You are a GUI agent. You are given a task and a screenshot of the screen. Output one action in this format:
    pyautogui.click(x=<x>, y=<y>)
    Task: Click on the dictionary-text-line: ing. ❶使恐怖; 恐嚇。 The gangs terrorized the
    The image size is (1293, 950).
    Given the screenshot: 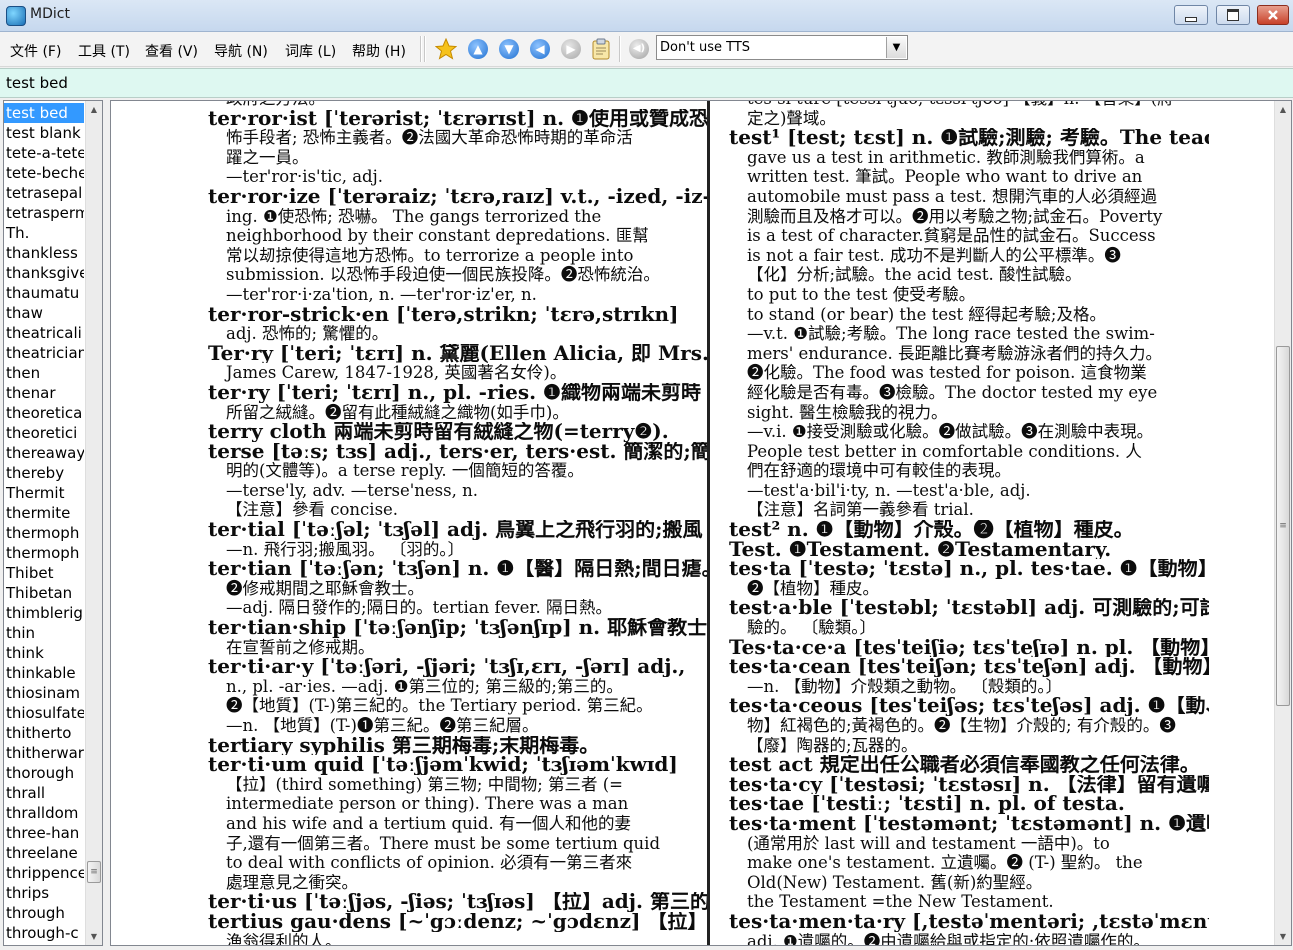 What is the action you would take?
    pyautogui.click(x=414, y=216)
    